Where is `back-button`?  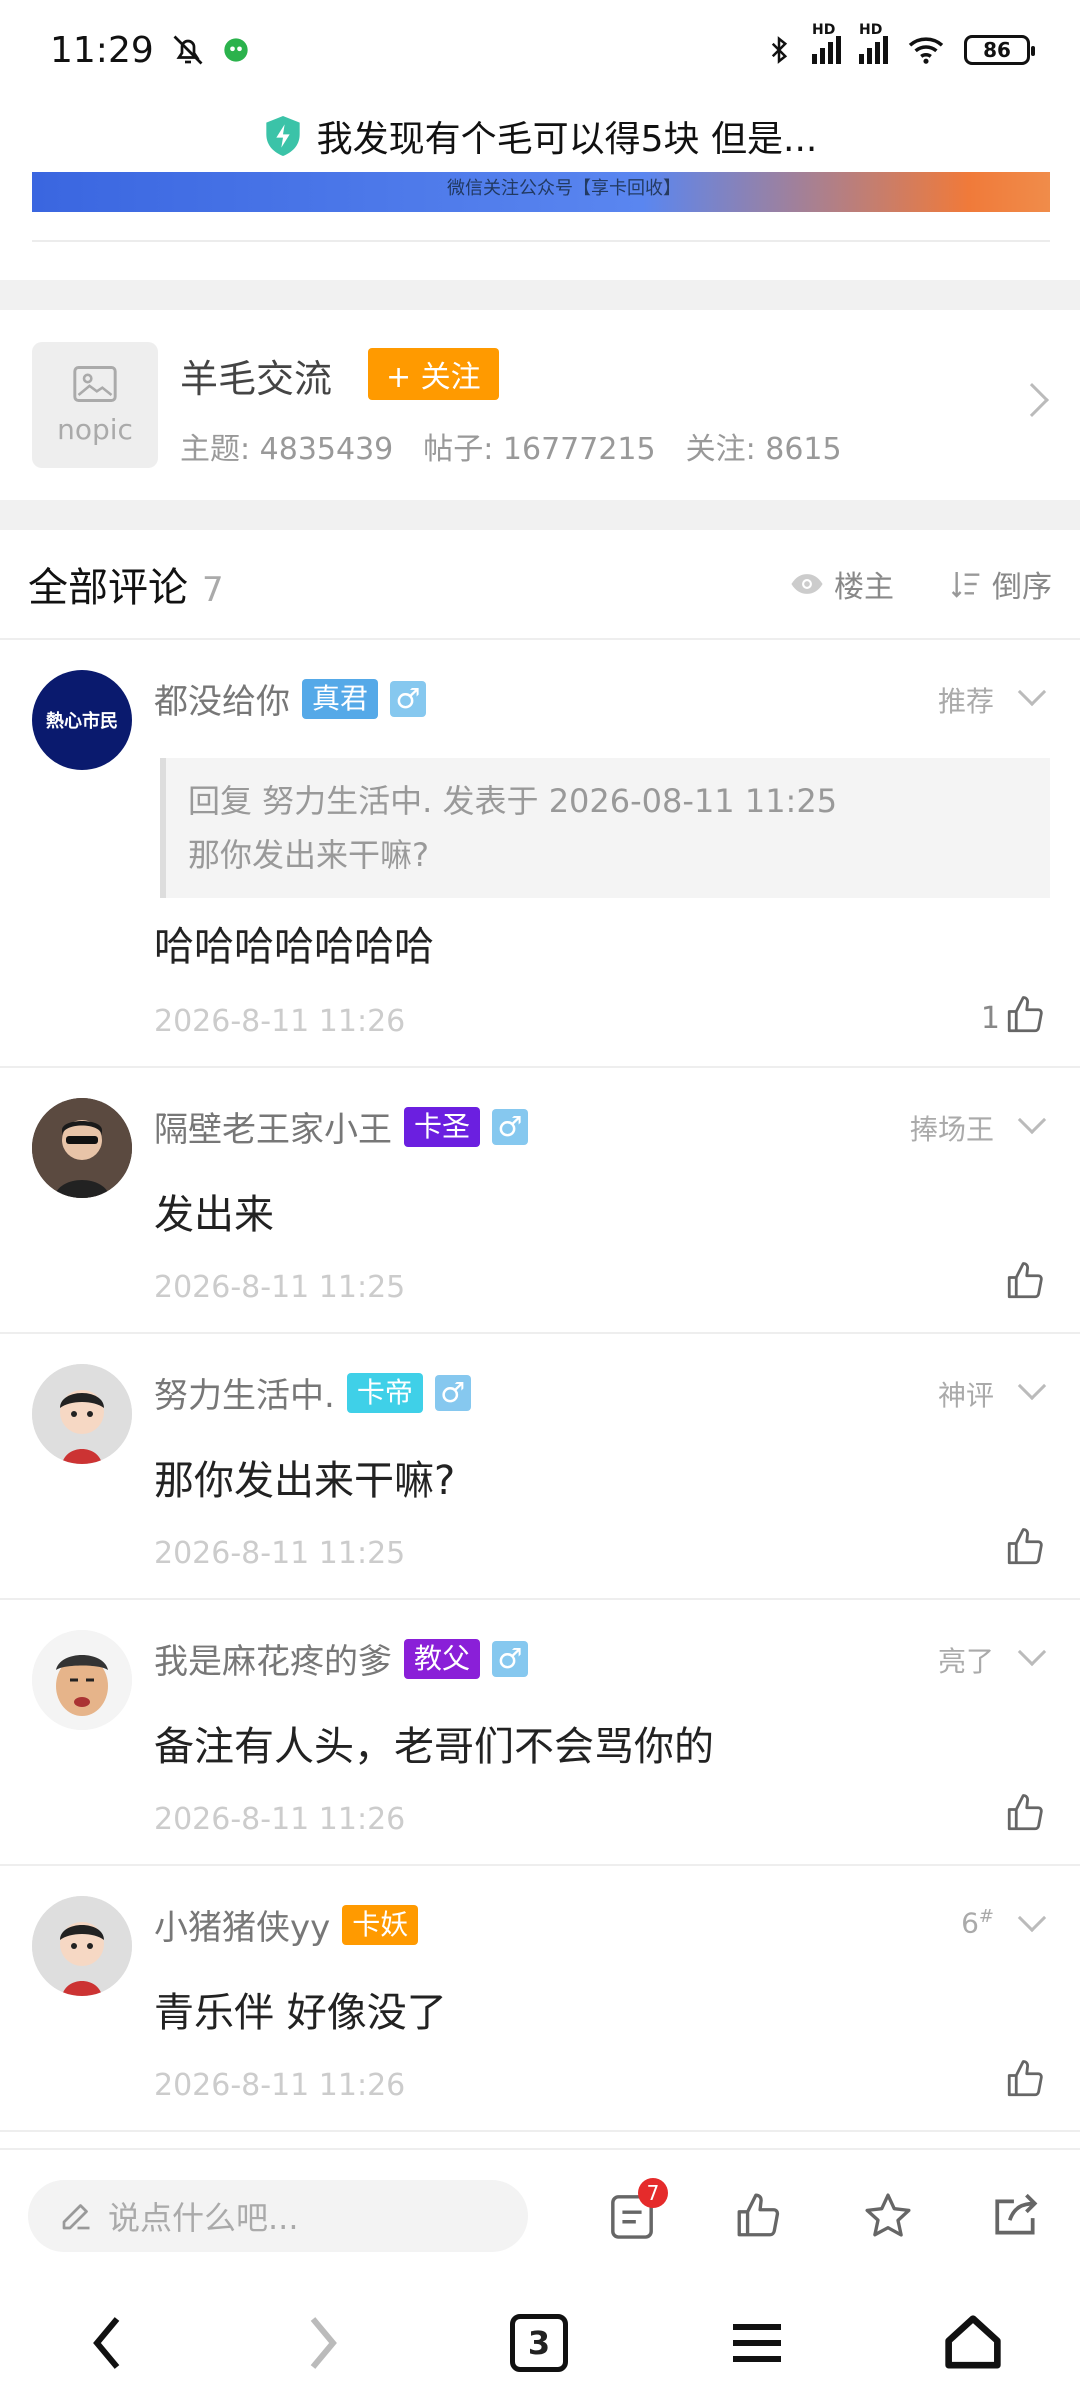
back-button is located at coordinates (107, 2343).